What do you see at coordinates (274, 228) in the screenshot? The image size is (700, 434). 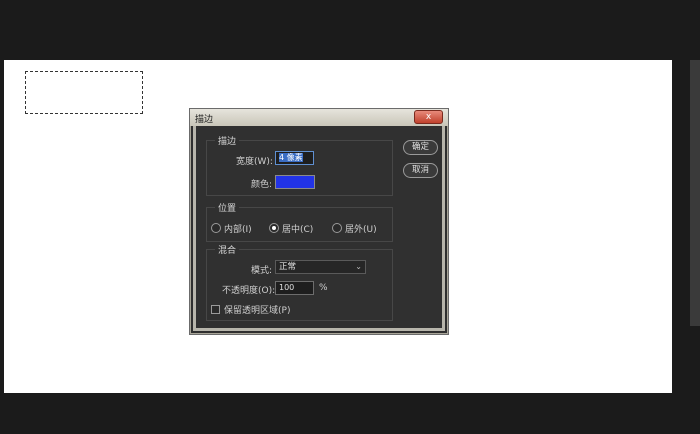 I see `radio-center` at bounding box center [274, 228].